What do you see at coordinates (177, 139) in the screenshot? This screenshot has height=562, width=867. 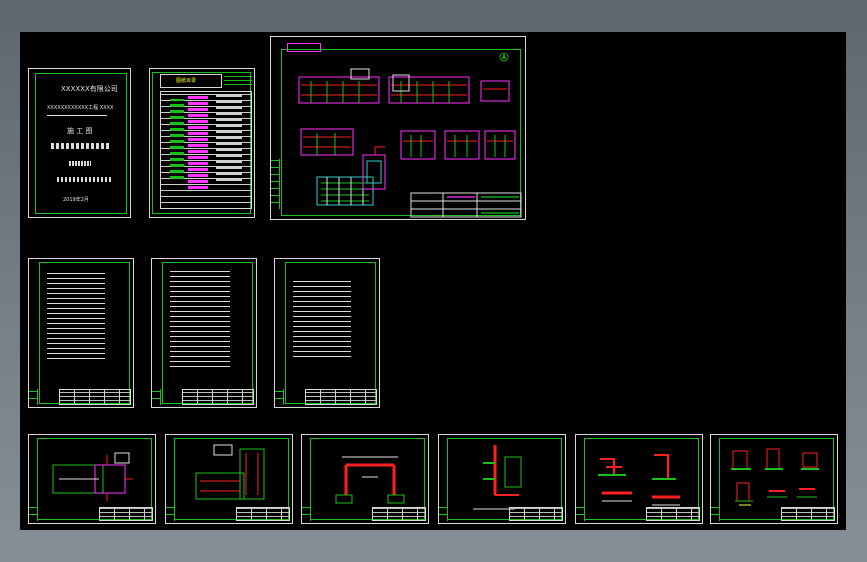 I see `list-column-green` at bounding box center [177, 139].